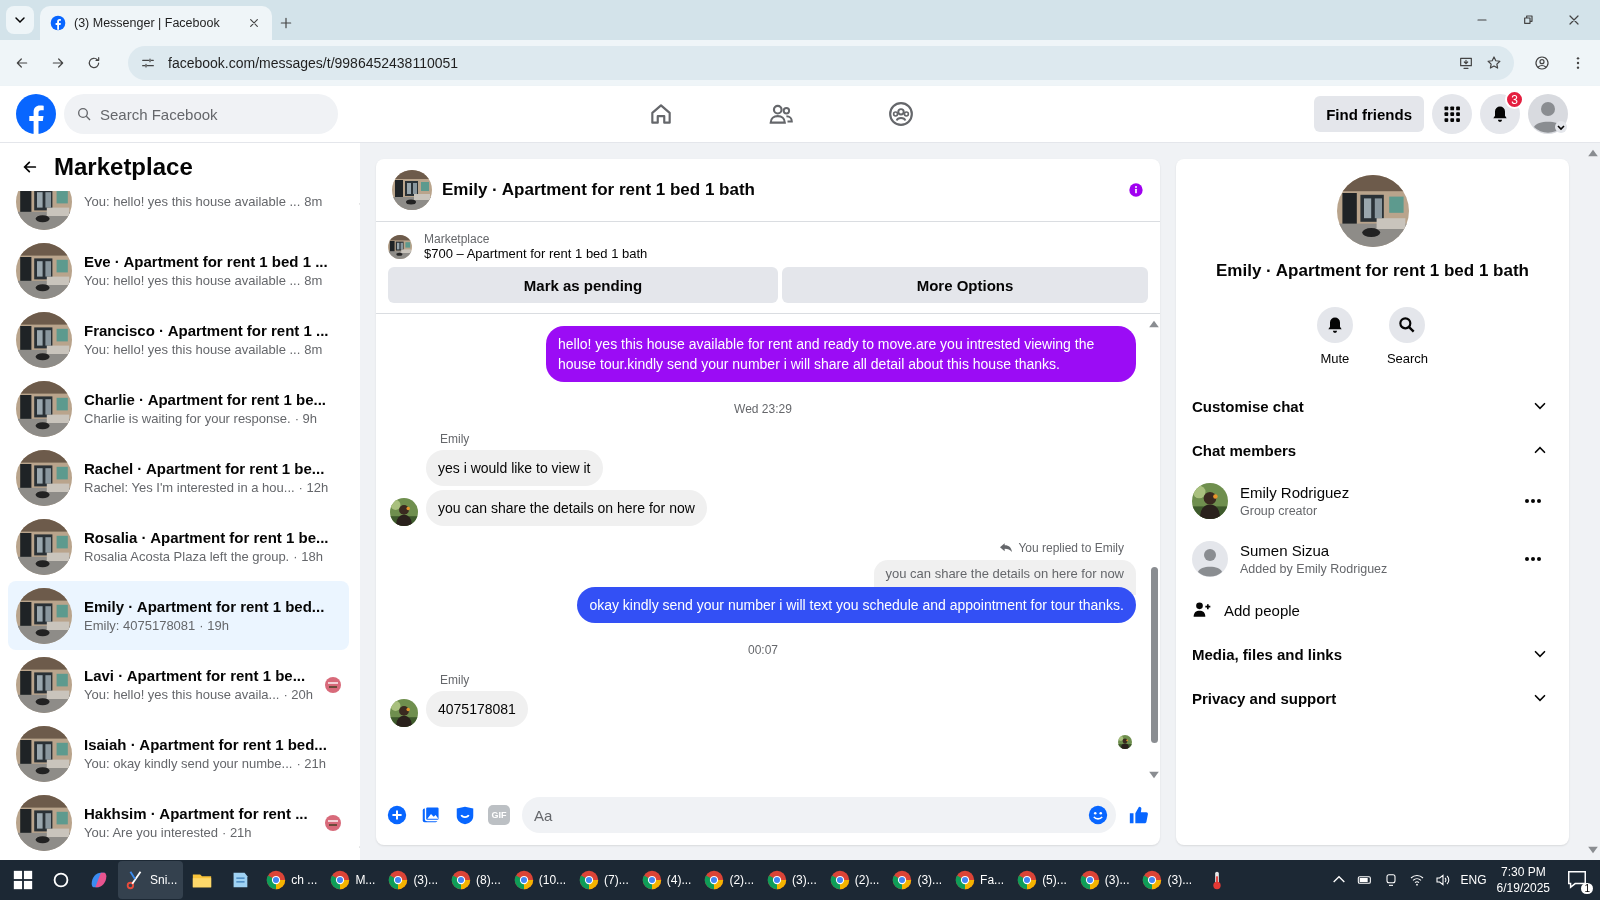 Image resolution: width=1600 pixels, height=900 pixels. I want to click on message-preview: Charlie is waiting for your response., so click(187, 418).